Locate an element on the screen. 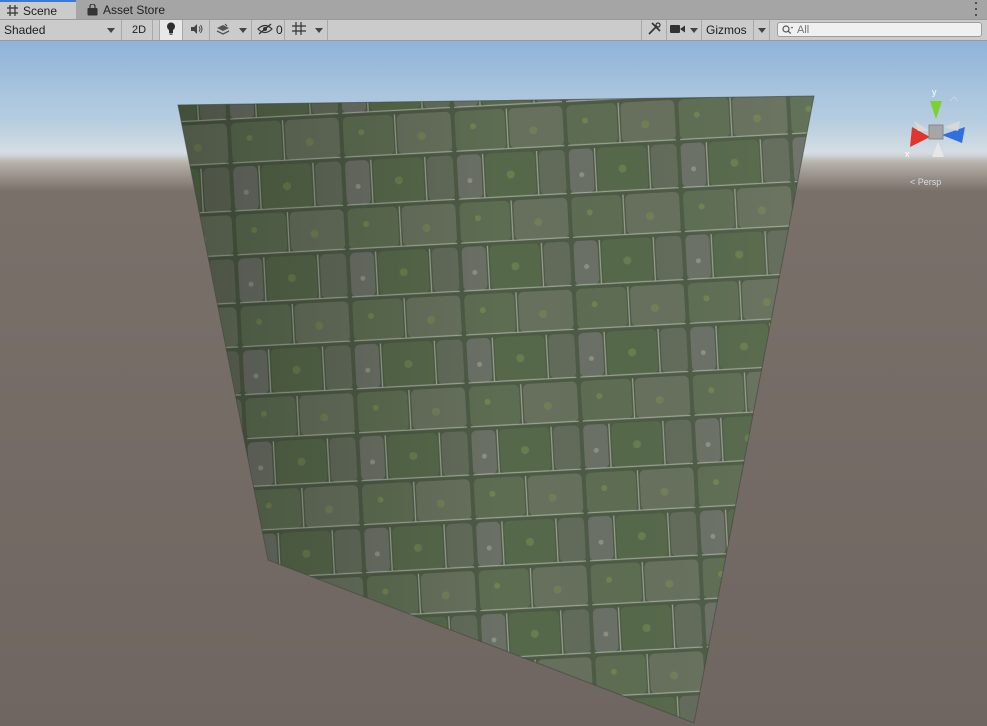  search-field is located at coordinates (879, 29).